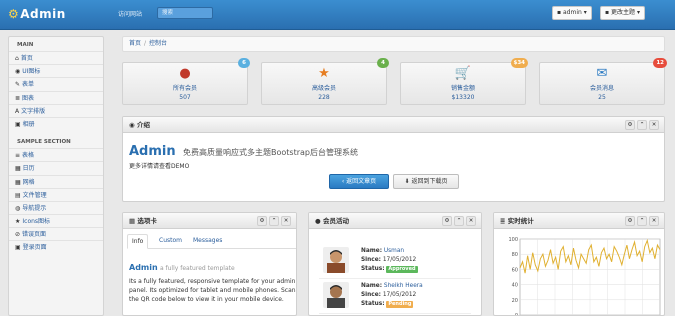  I want to click on visit-site-link: 访问网站, so click(130, 13).